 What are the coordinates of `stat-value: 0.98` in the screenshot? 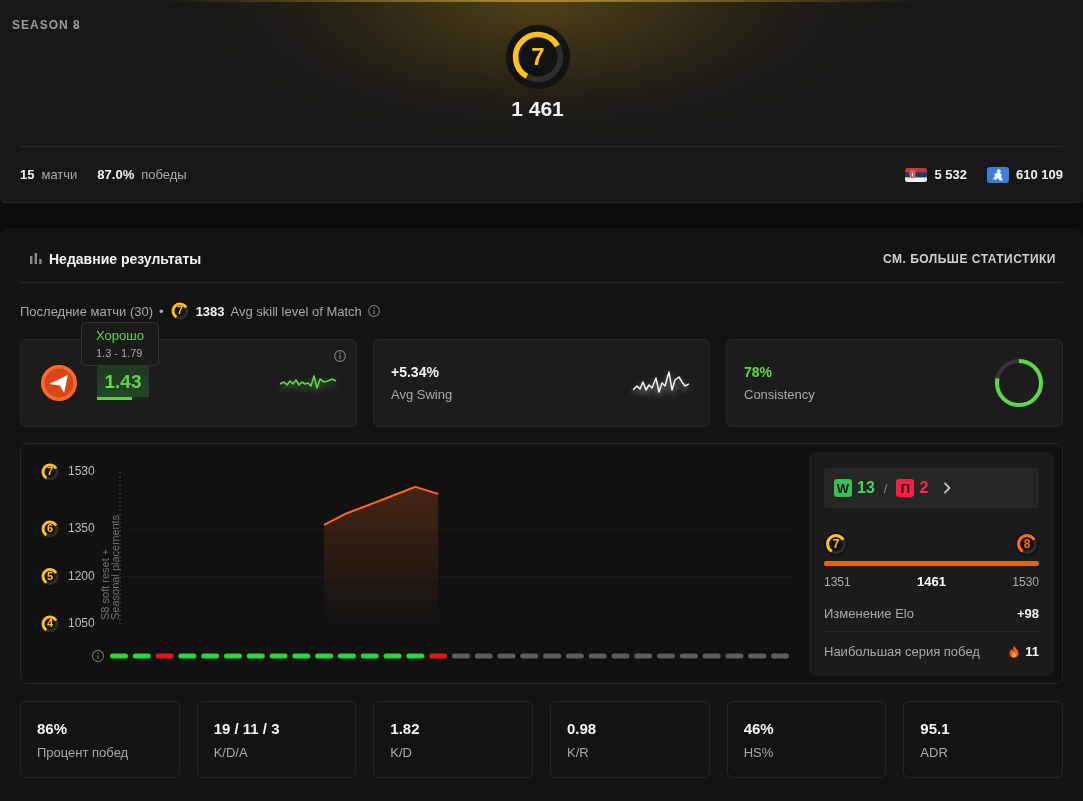 It's located at (582, 728).